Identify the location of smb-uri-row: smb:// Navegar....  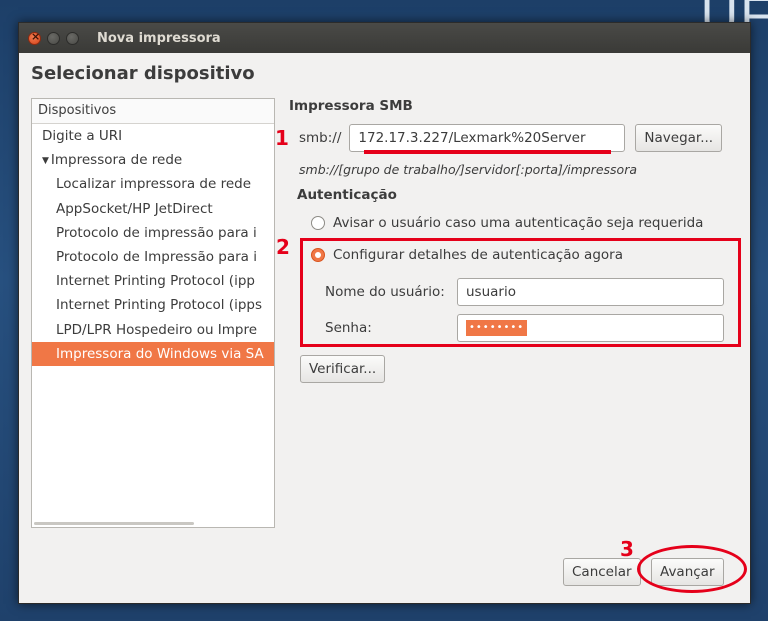
(511, 138).